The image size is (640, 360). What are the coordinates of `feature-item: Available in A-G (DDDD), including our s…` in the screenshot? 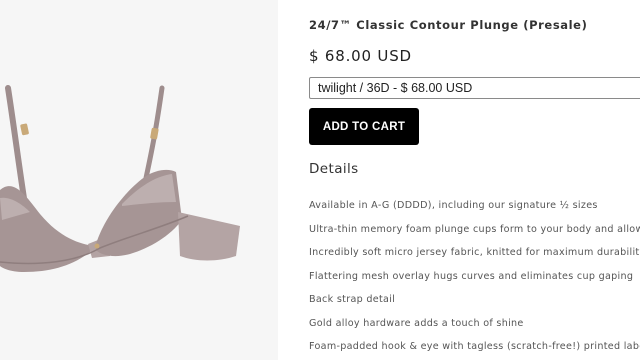 It's located at (453, 205).